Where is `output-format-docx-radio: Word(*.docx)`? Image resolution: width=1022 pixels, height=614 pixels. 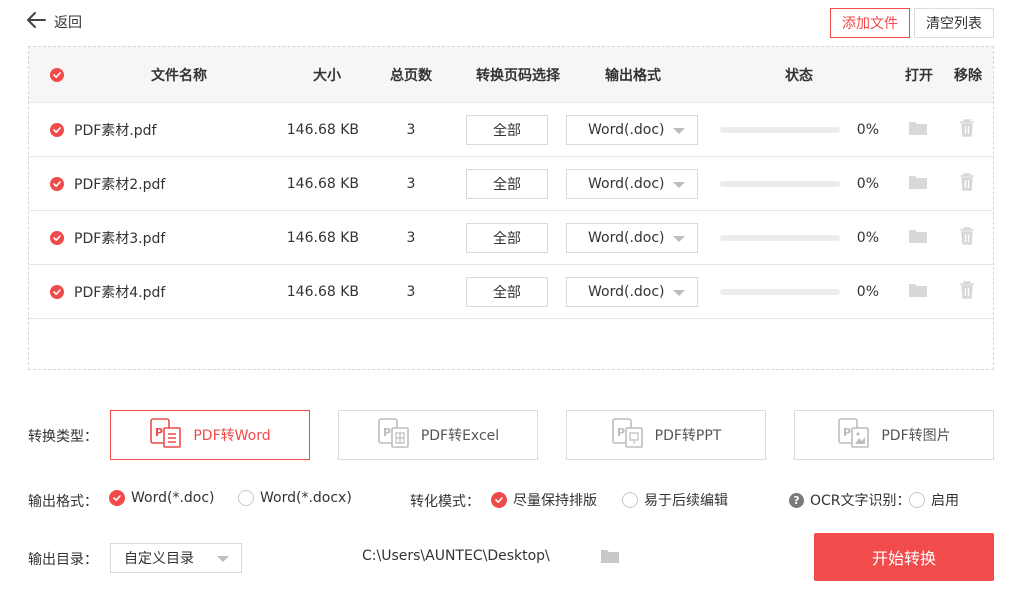
output-format-docx-radio: Word(*.docx) is located at coordinates (295, 498).